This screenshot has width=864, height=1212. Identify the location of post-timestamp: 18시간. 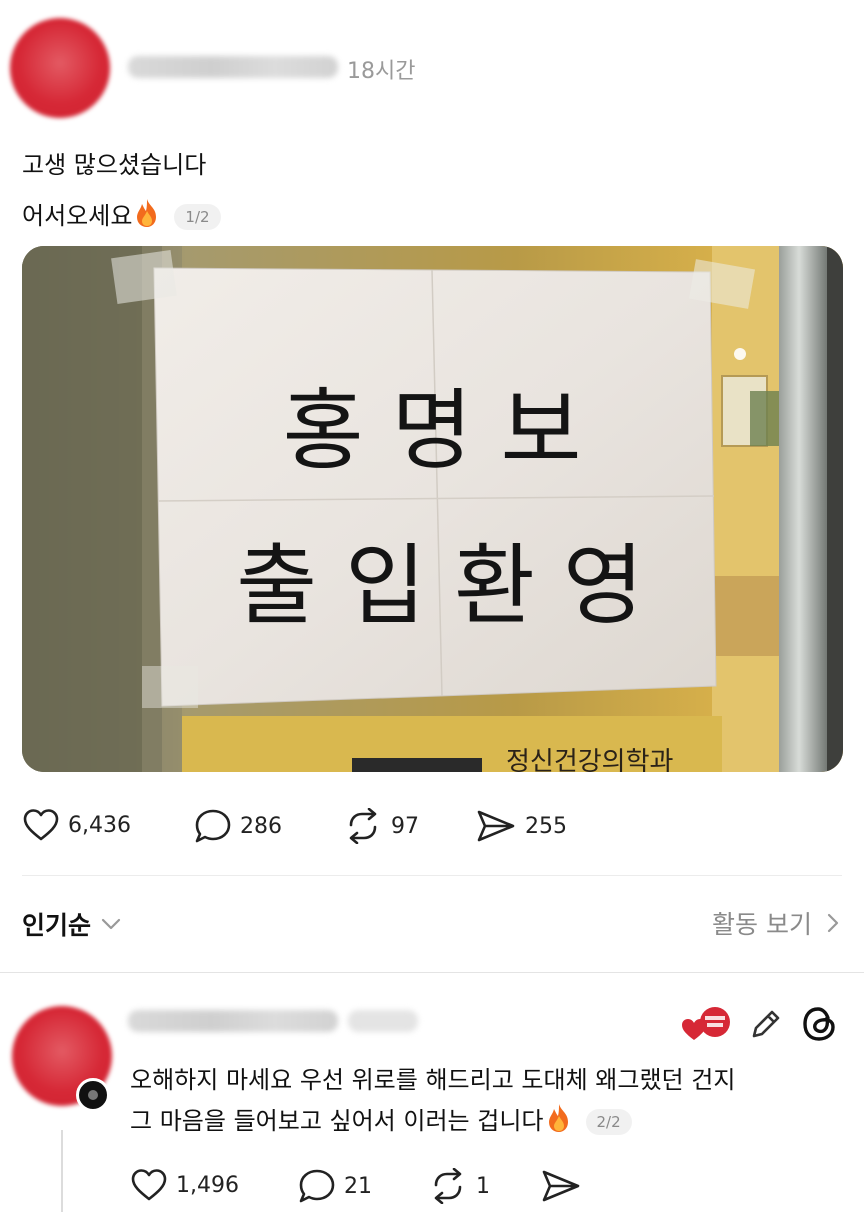
(381, 71).